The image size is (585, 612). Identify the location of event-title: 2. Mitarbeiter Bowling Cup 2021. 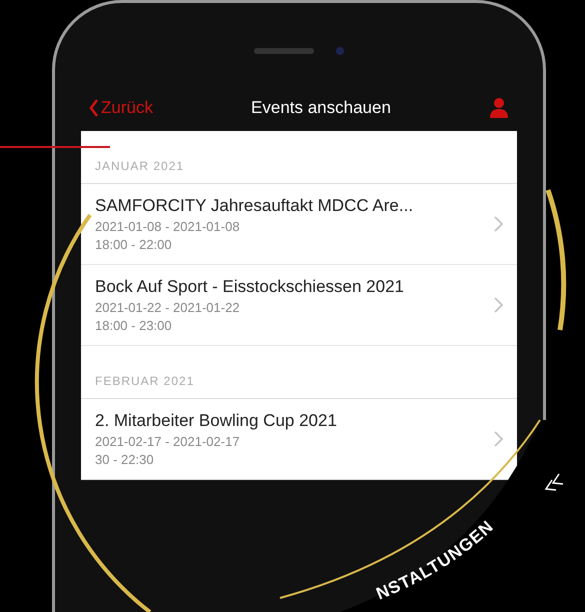
(216, 421).